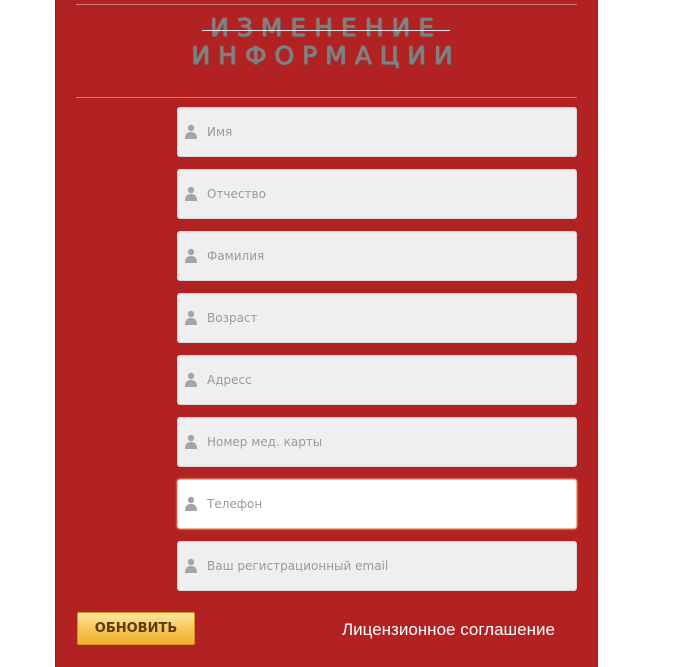 This screenshot has height=667, width=680. What do you see at coordinates (387, 318) in the screenshot?
I see `age-input` at bounding box center [387, 318].